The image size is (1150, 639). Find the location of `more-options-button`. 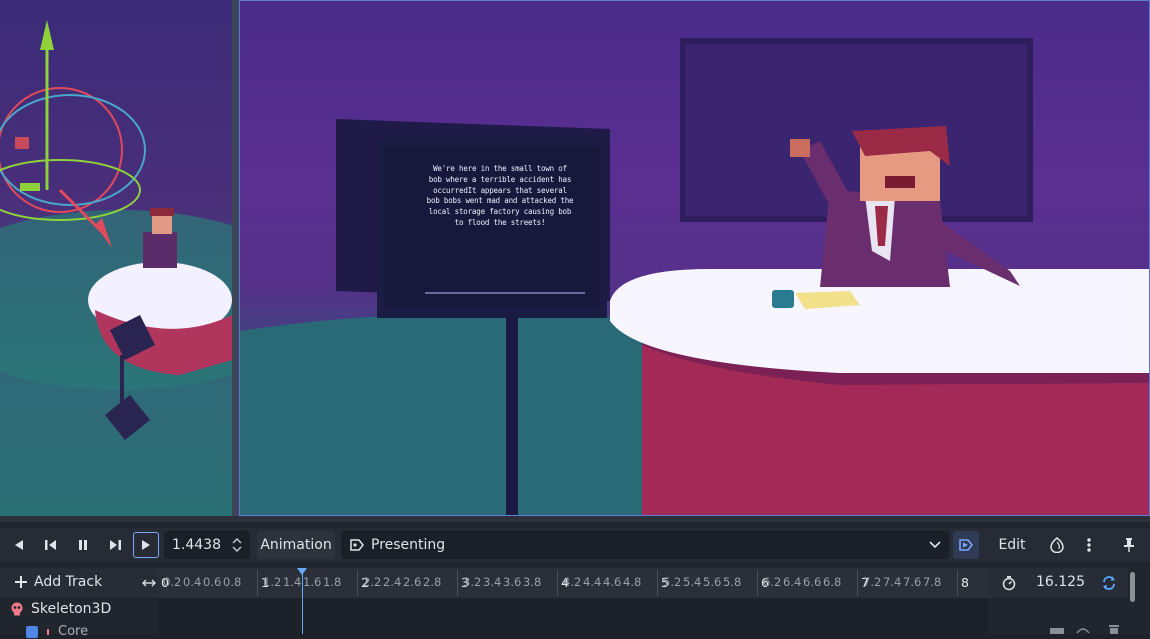

more-options-button is located at coordinates (1089, 545).